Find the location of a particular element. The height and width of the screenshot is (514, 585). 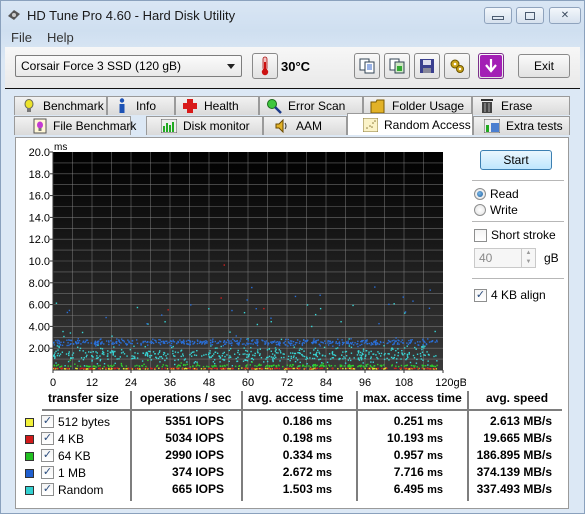

menu-file: File is located at coordinates (21, 37).